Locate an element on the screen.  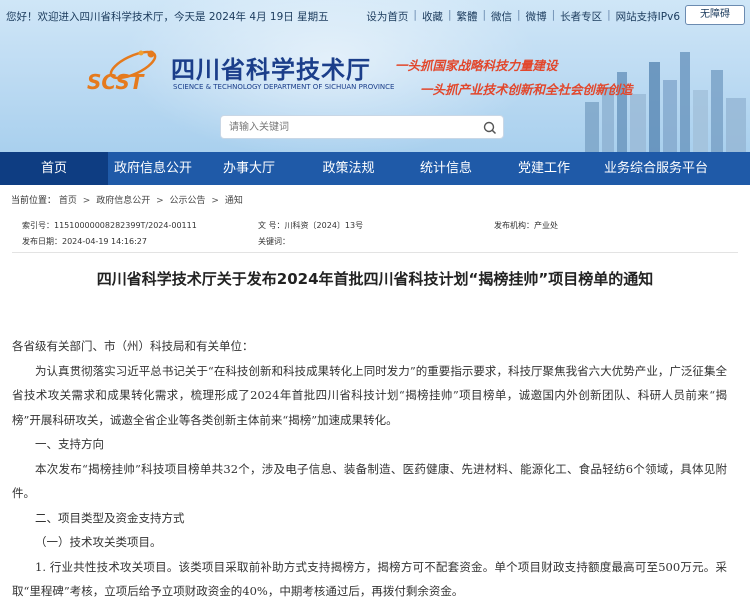
nav-item-service-platform: 业务综合服务平台 is located at coordinates (656, 168).